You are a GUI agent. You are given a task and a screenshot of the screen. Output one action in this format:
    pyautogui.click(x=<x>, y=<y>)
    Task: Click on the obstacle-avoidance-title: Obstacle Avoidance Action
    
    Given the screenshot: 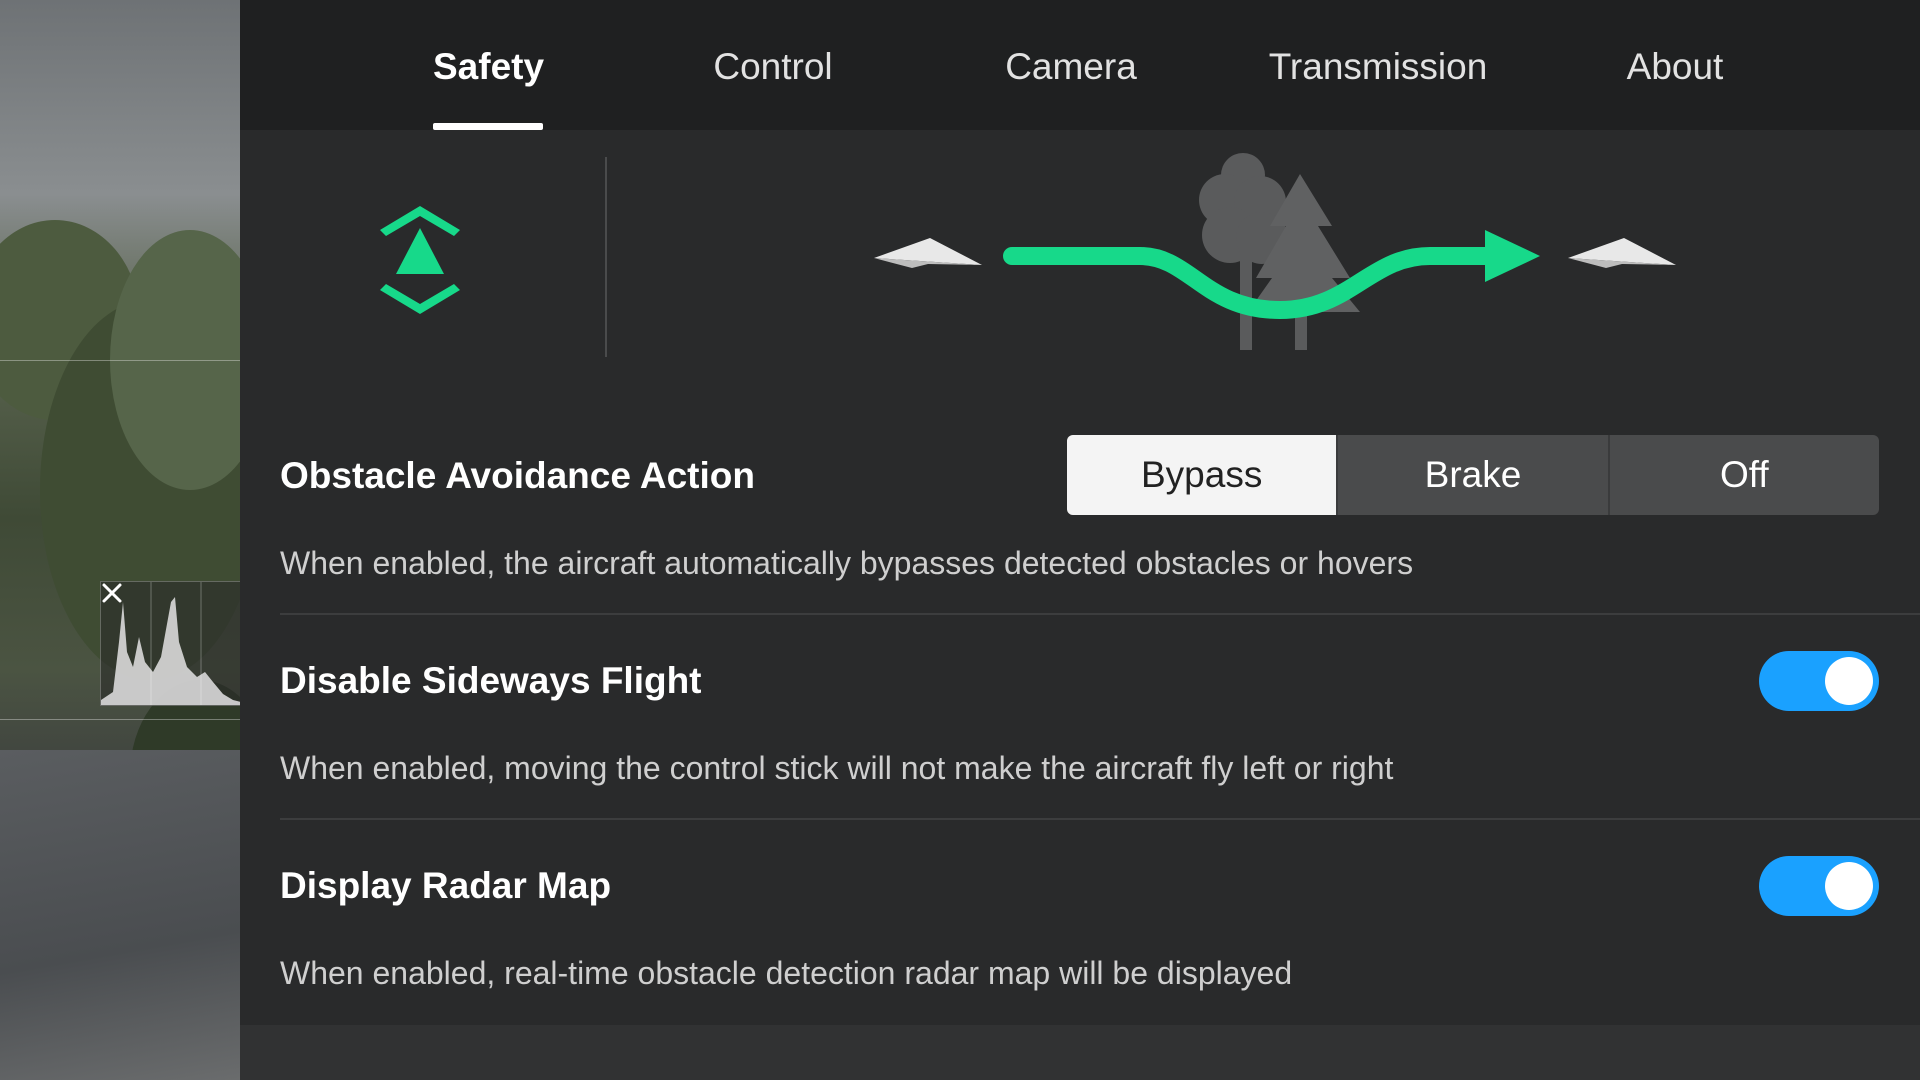 What is the action you would take?
    pyautogui.click(x=517, y=475)
    